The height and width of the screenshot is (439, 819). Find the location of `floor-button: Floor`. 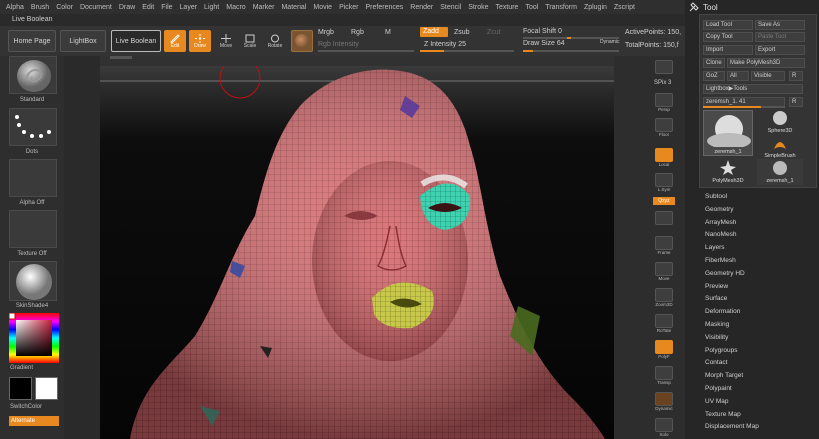

floor-button: Floor is located at coordinates (664, 127).